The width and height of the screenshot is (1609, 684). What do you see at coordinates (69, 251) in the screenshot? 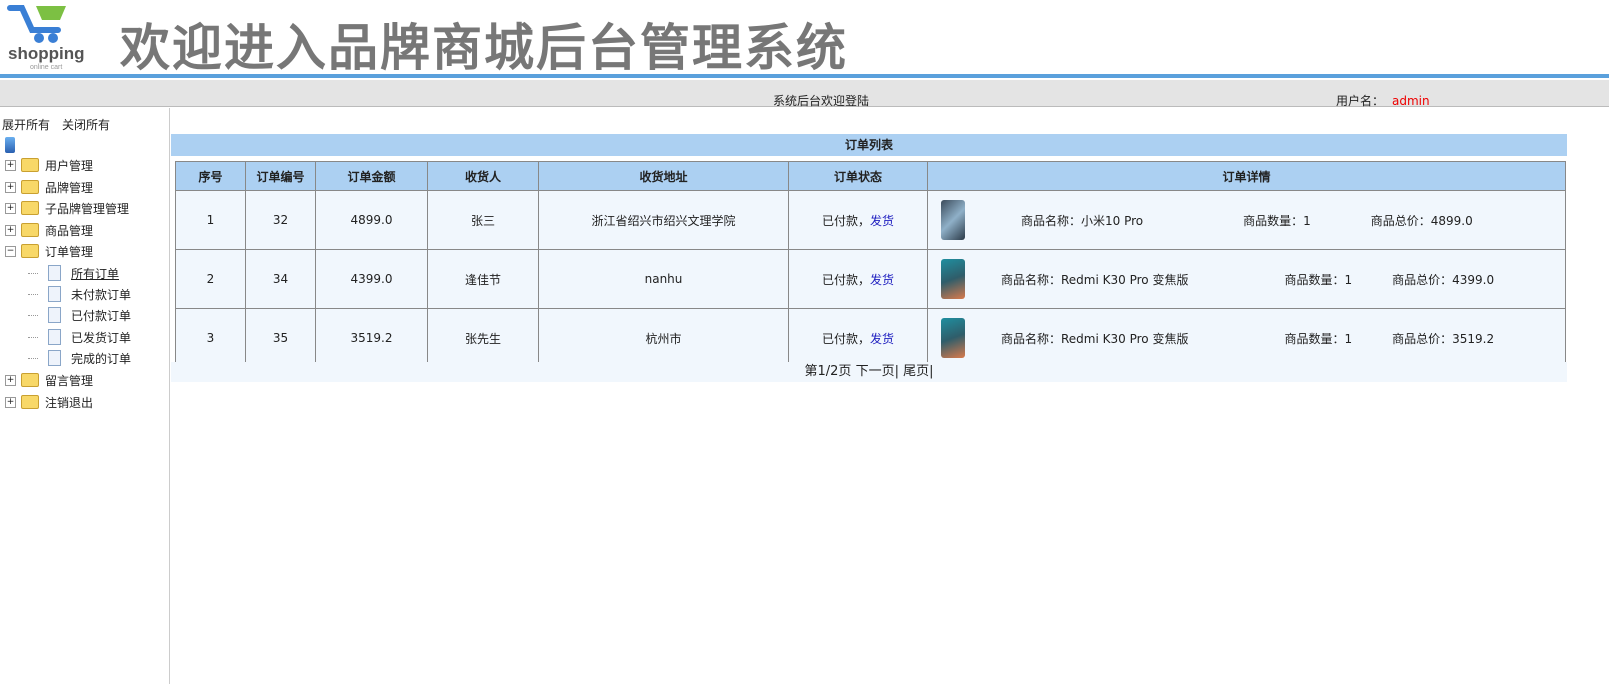
I see `item-label: 订单管理` at bounding box center [69, 251].